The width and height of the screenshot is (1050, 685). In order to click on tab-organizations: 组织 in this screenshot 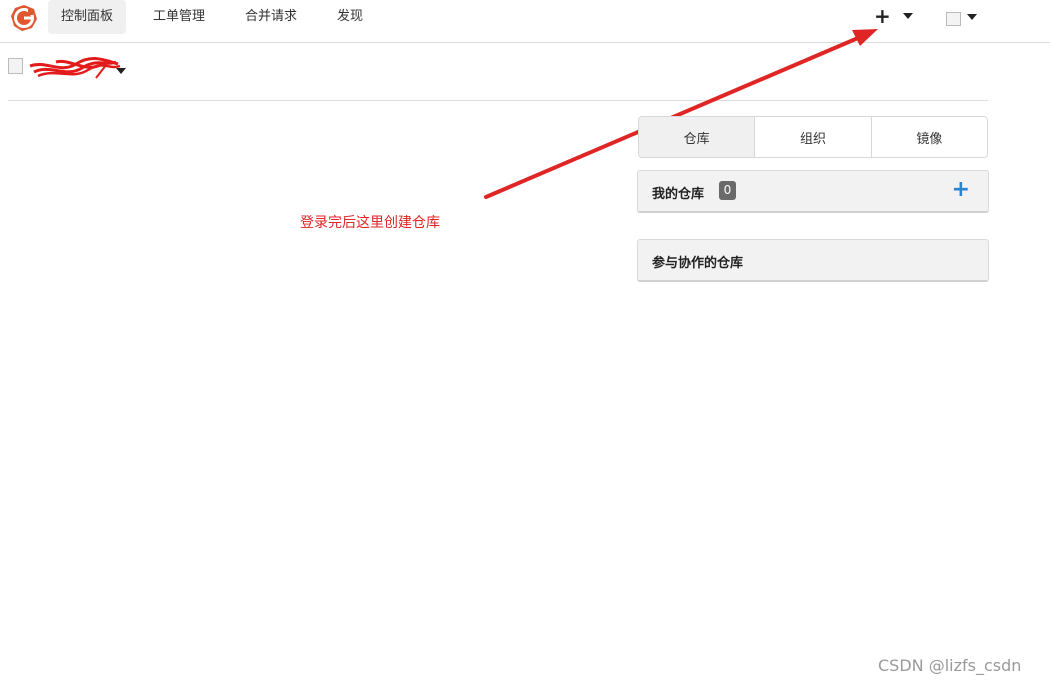, I will do `click(813, 137)`.